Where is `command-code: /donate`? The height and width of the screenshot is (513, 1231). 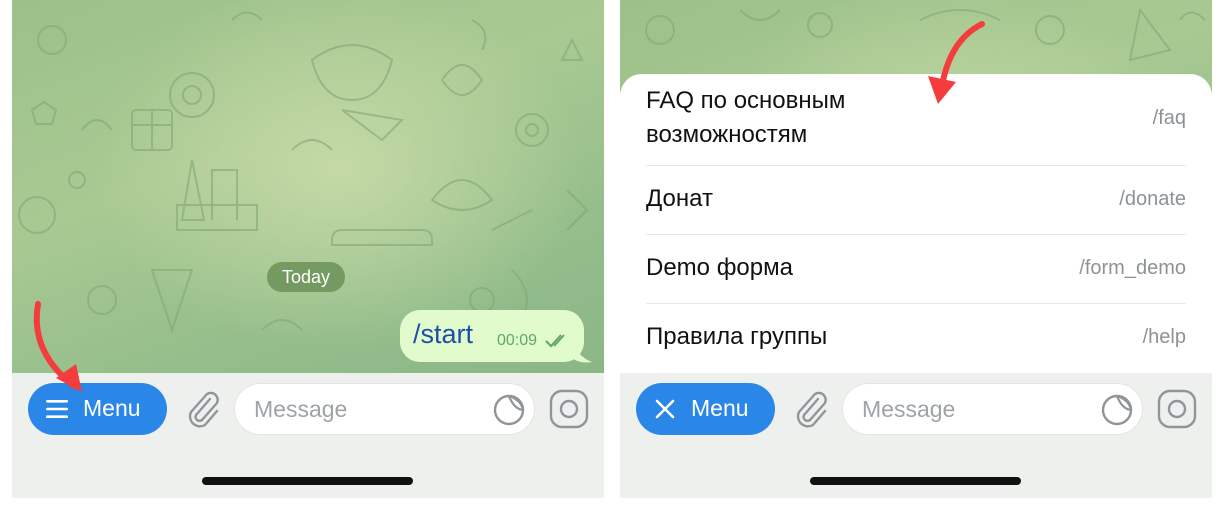
command-code: /donate is located at coordinates (1152, 199).